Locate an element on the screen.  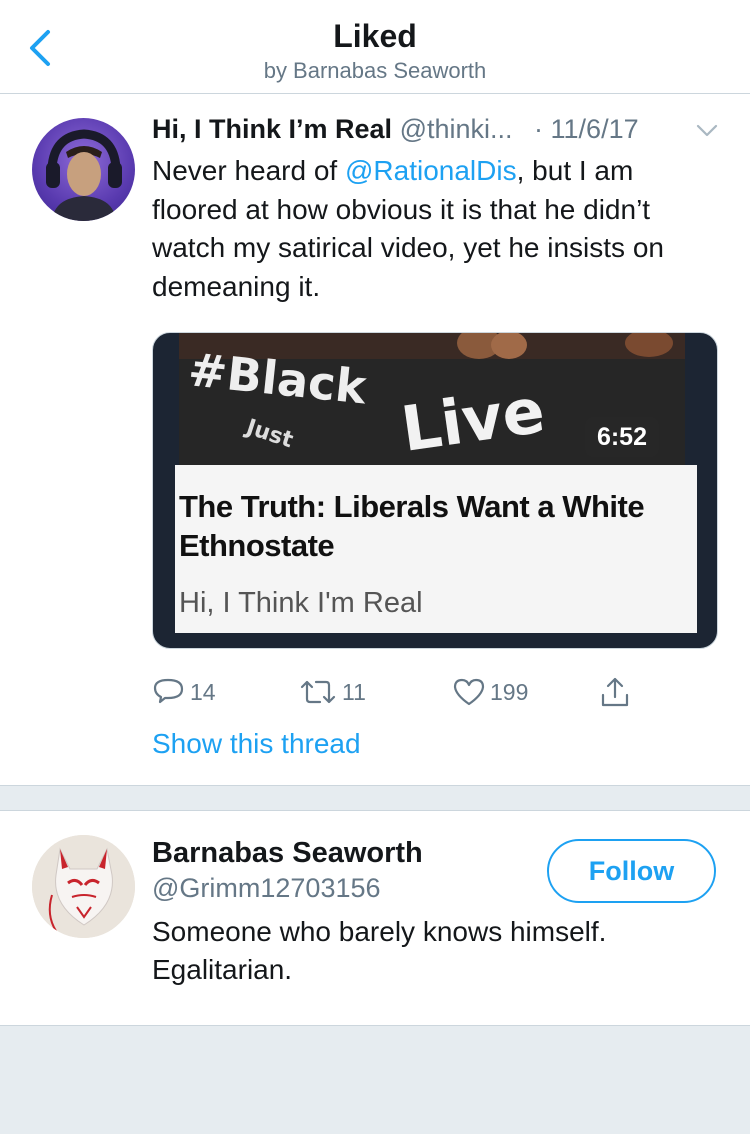
profile-handle: @Grimm12703156 is located at coordinates (266, 888).